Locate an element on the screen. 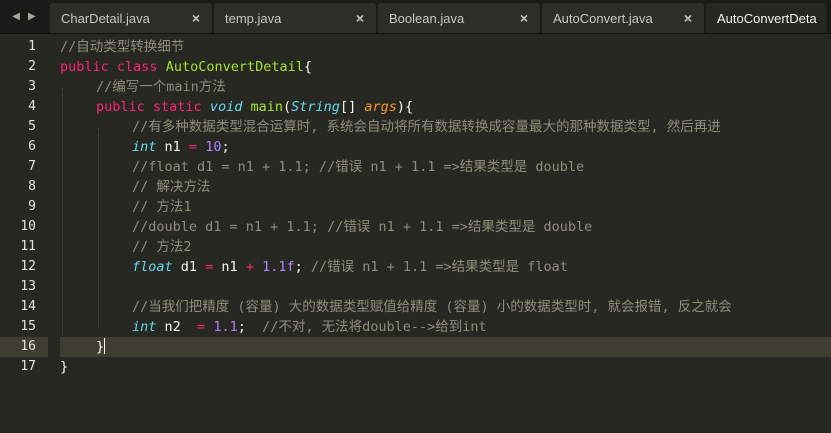  identifier: n2 is located at coordinates (177, 327).